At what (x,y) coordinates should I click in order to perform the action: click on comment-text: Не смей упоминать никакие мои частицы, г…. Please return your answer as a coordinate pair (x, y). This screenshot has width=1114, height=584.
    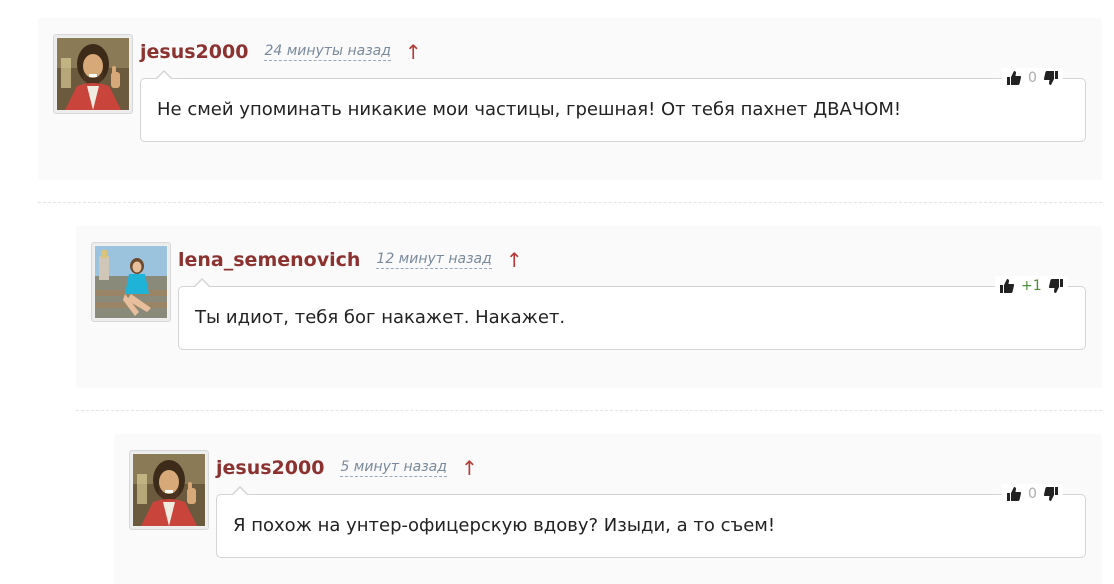
    Looking at the image, I should click on (529, 109).